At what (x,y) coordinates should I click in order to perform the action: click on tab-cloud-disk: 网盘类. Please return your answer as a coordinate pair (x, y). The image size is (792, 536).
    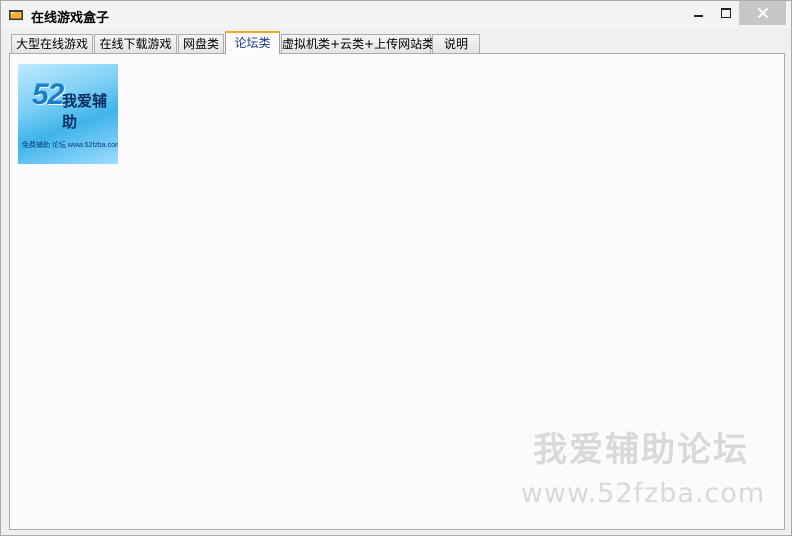
    Looking at the image, I should click on (201, 43).